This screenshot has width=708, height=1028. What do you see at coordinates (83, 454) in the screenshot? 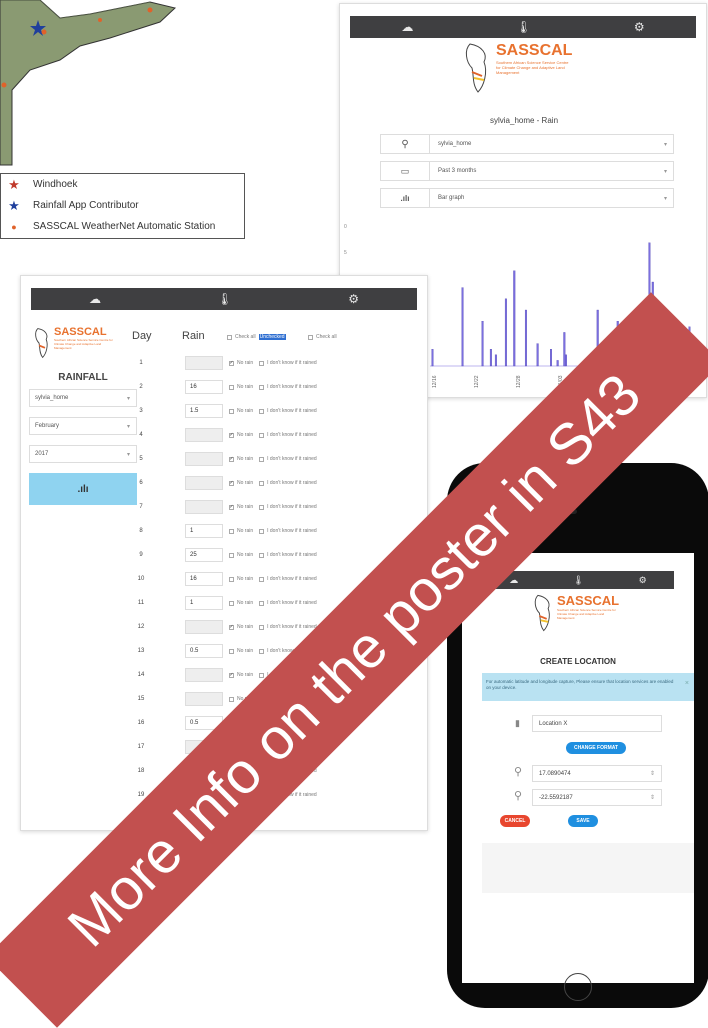
I see `year-select: 2017 ▾` at bounding box center [83, 454].